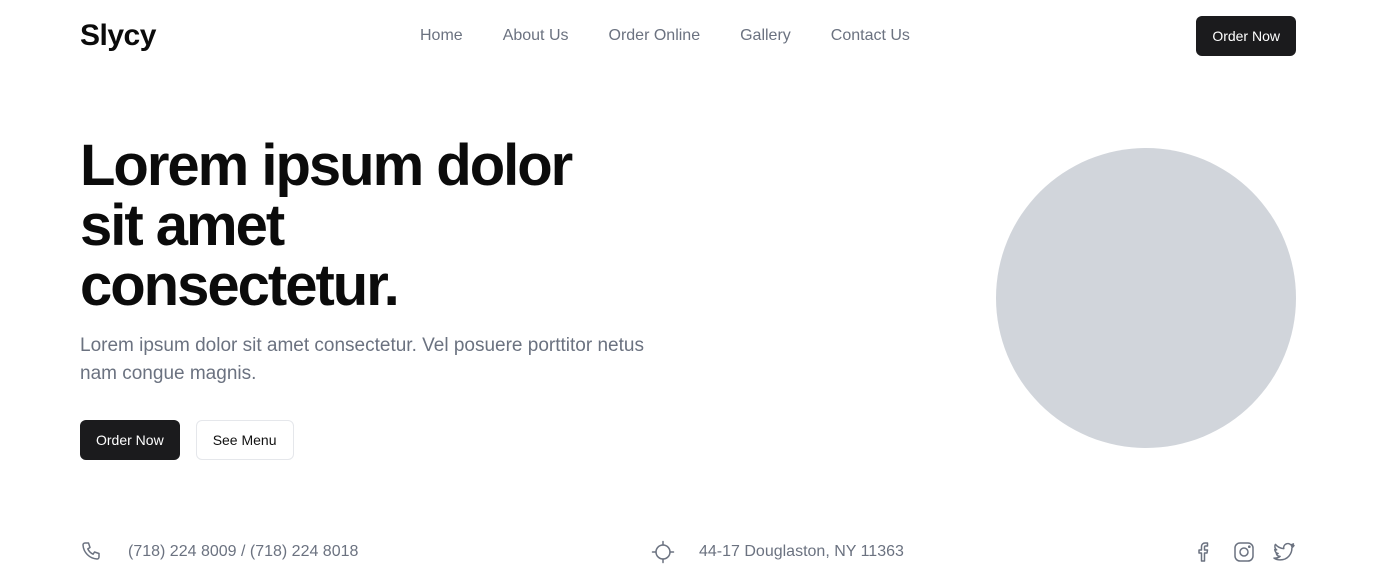  What do you see at coordinates (243, 552) in the screenshot?
I see `phone-numbers: (718) 224 8009 / (718) 224 8018` at bounding box center [243, 552].